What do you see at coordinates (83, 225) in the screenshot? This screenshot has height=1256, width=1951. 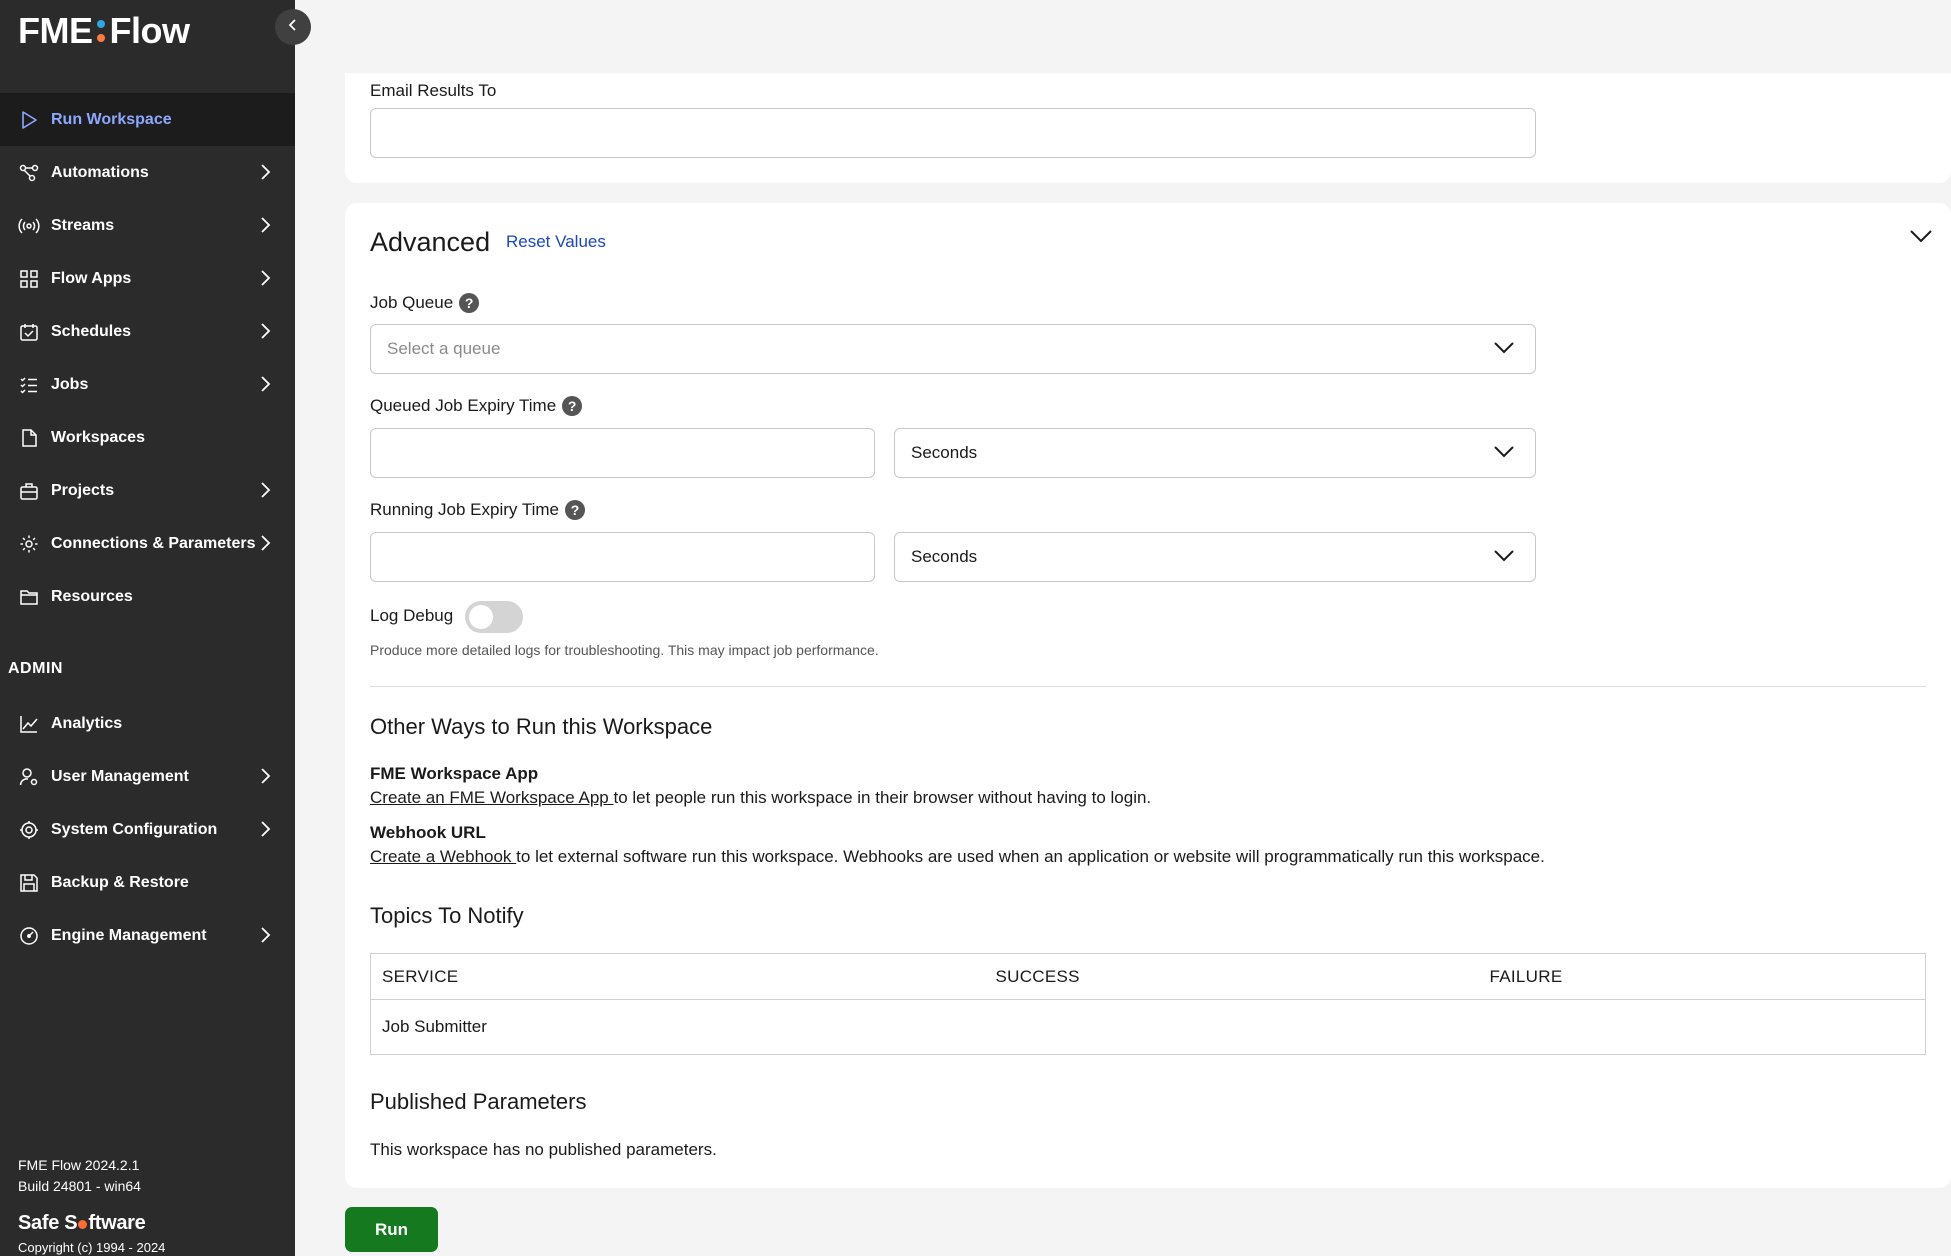 I see `sidebar-item-label: Streams` at bounding box center [83, 225].